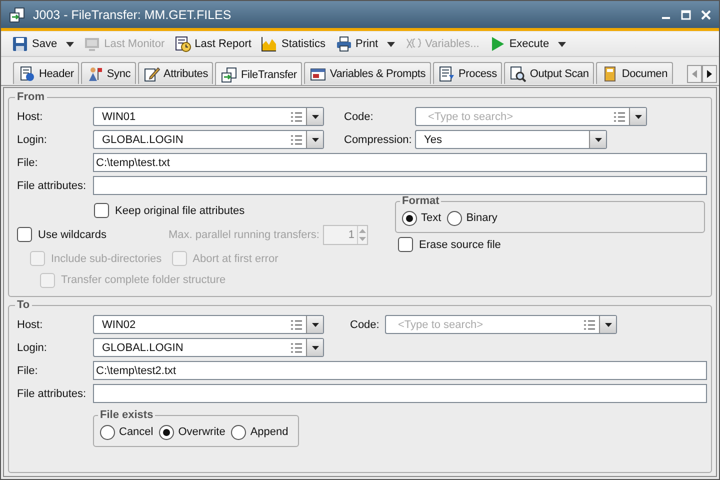 Image resolution: width=720 pixels, height=480 pixels. I want to click on chart-icon, so click(269, 44).